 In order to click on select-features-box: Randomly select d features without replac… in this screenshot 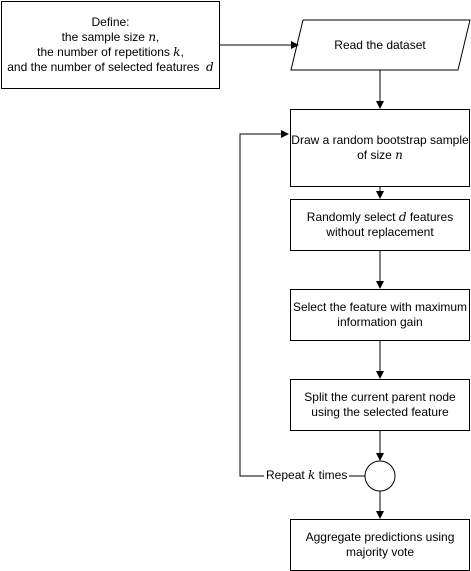, I will do `click(380, 225)`.